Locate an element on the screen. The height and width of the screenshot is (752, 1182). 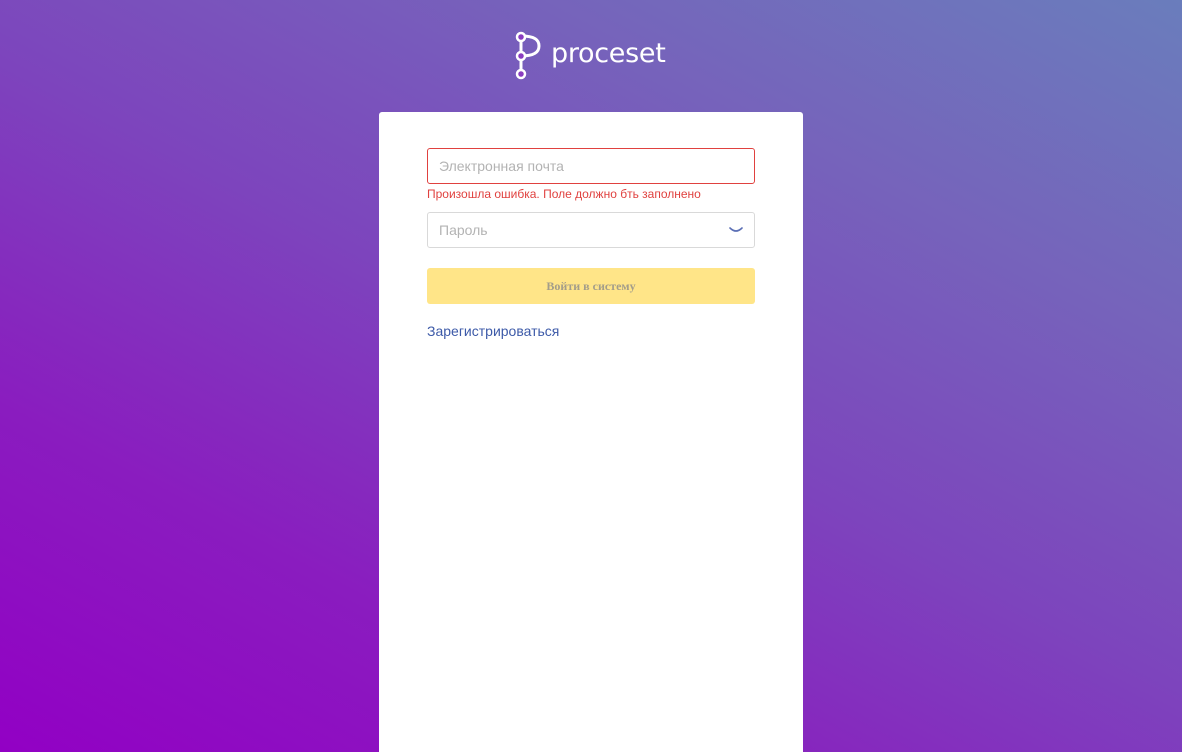
brand-name: proceset is located at coordinates (608, 53).